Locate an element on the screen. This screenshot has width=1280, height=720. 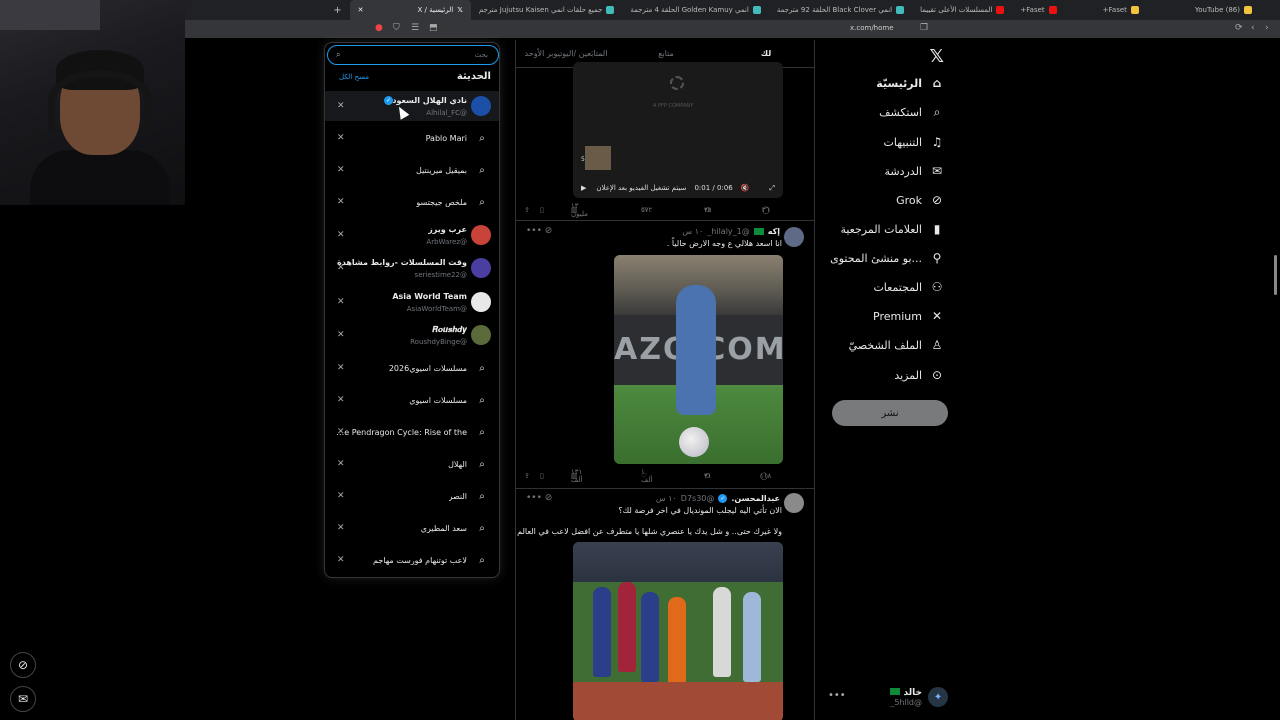
recent-search-query: ⌕ مسلسلات اسيوي2026 ✕ is located at coordinates (412, 368).